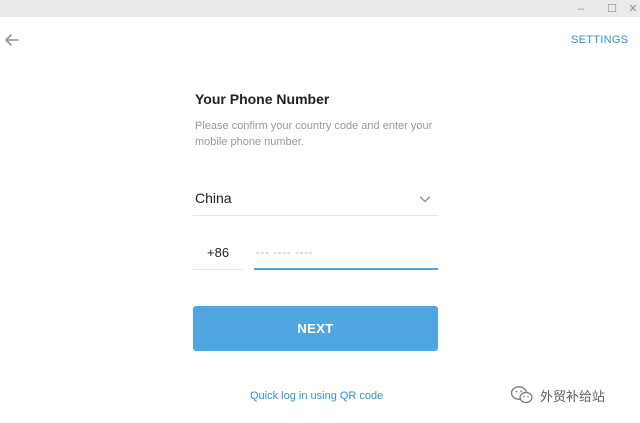 The image size is (640, 423). I want to click on country-code-field: +86, so click(218, 253).